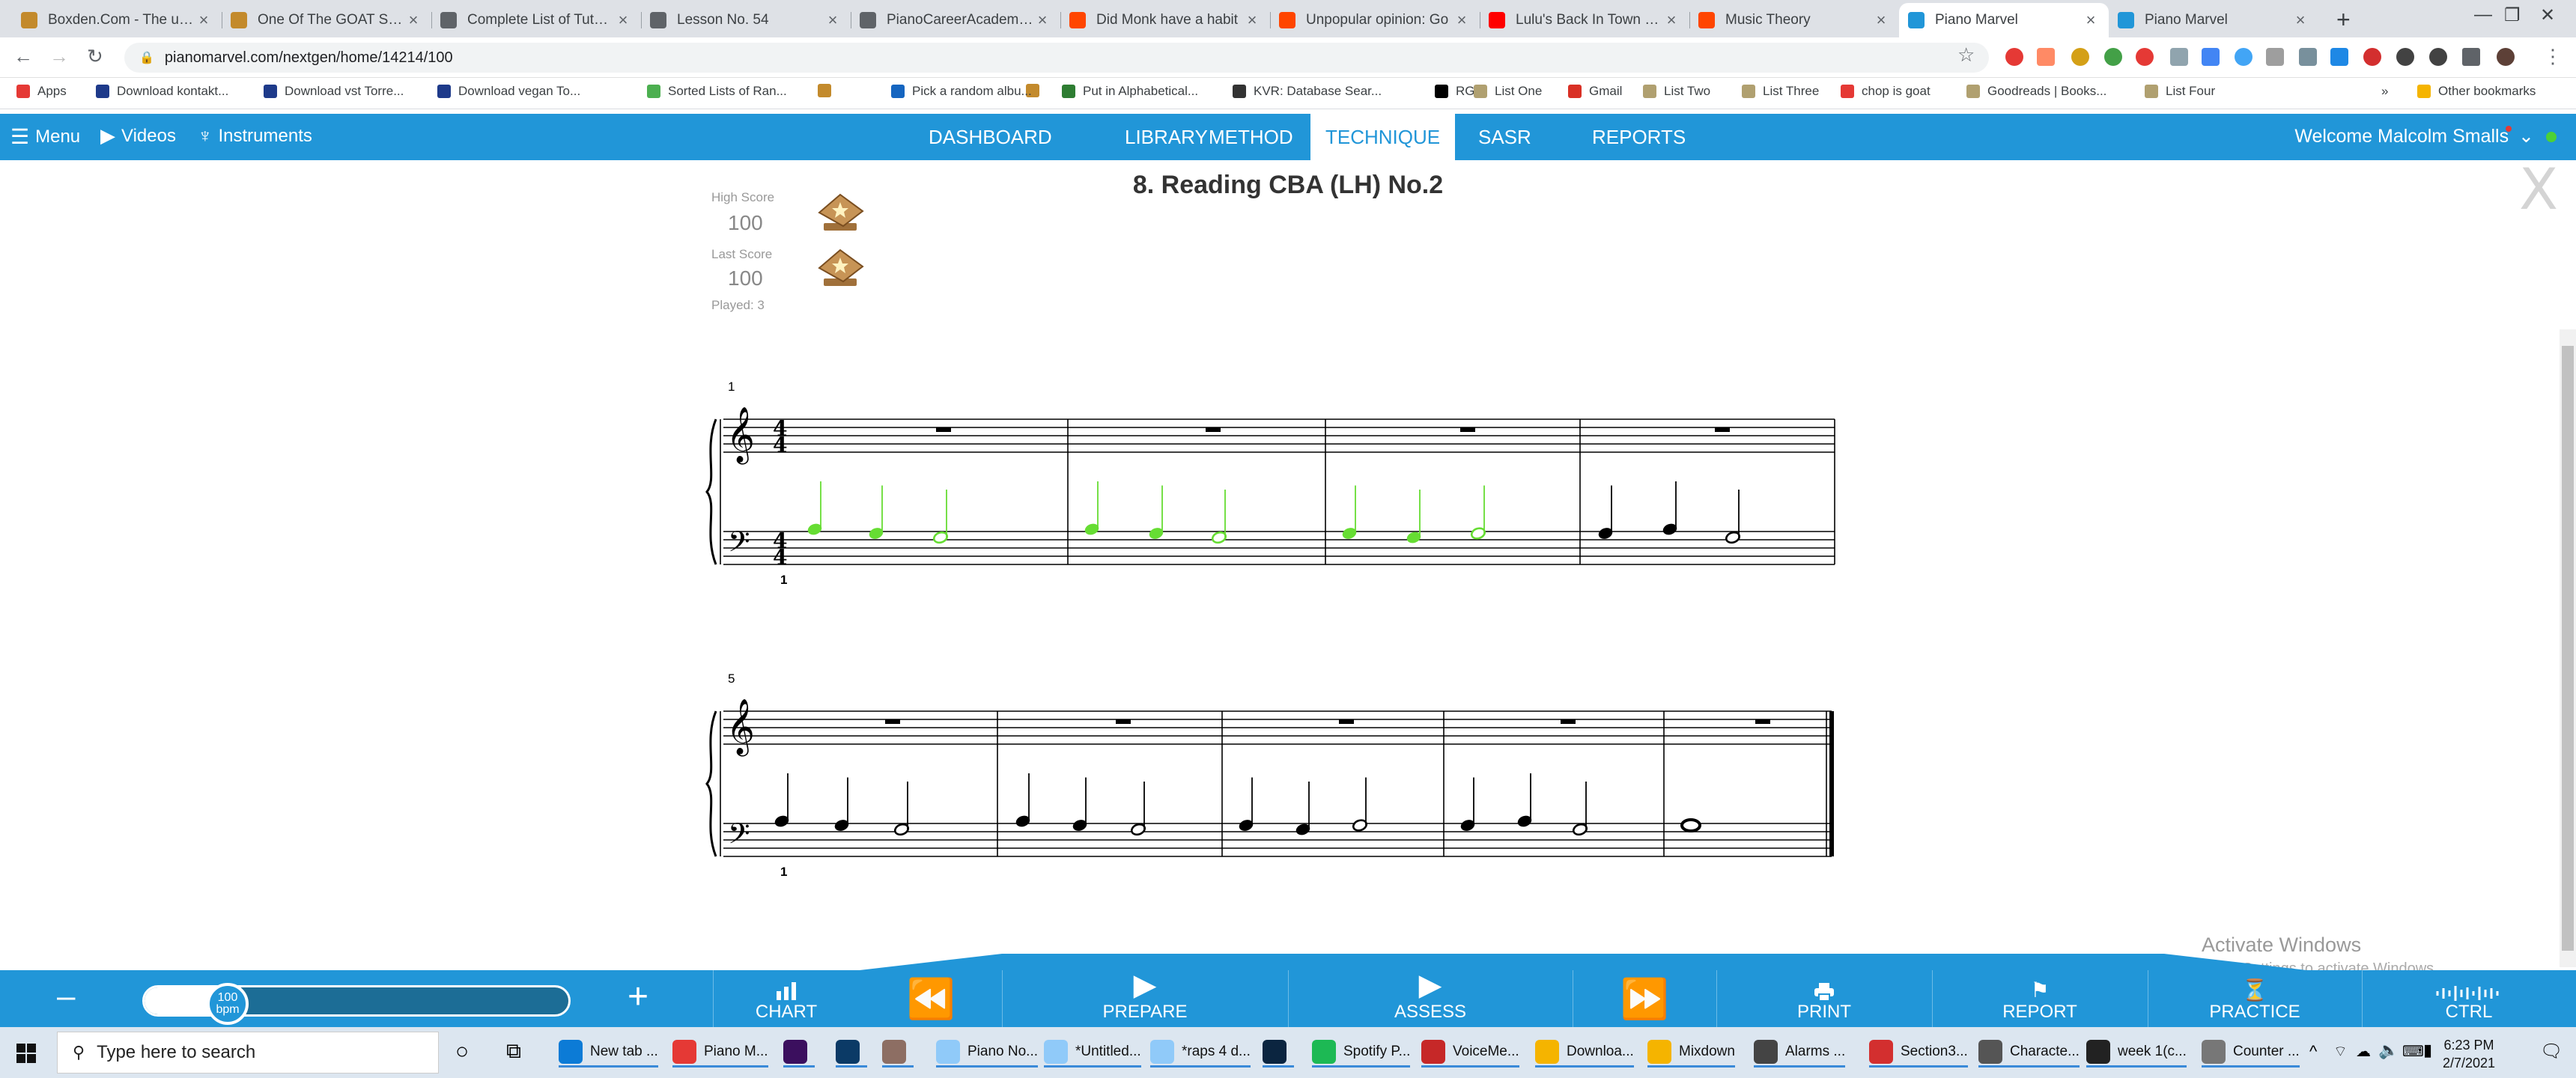  Describe the element at coordinates (2145, 57) in the screenshot. I see `shield-extension-icon` at that location.